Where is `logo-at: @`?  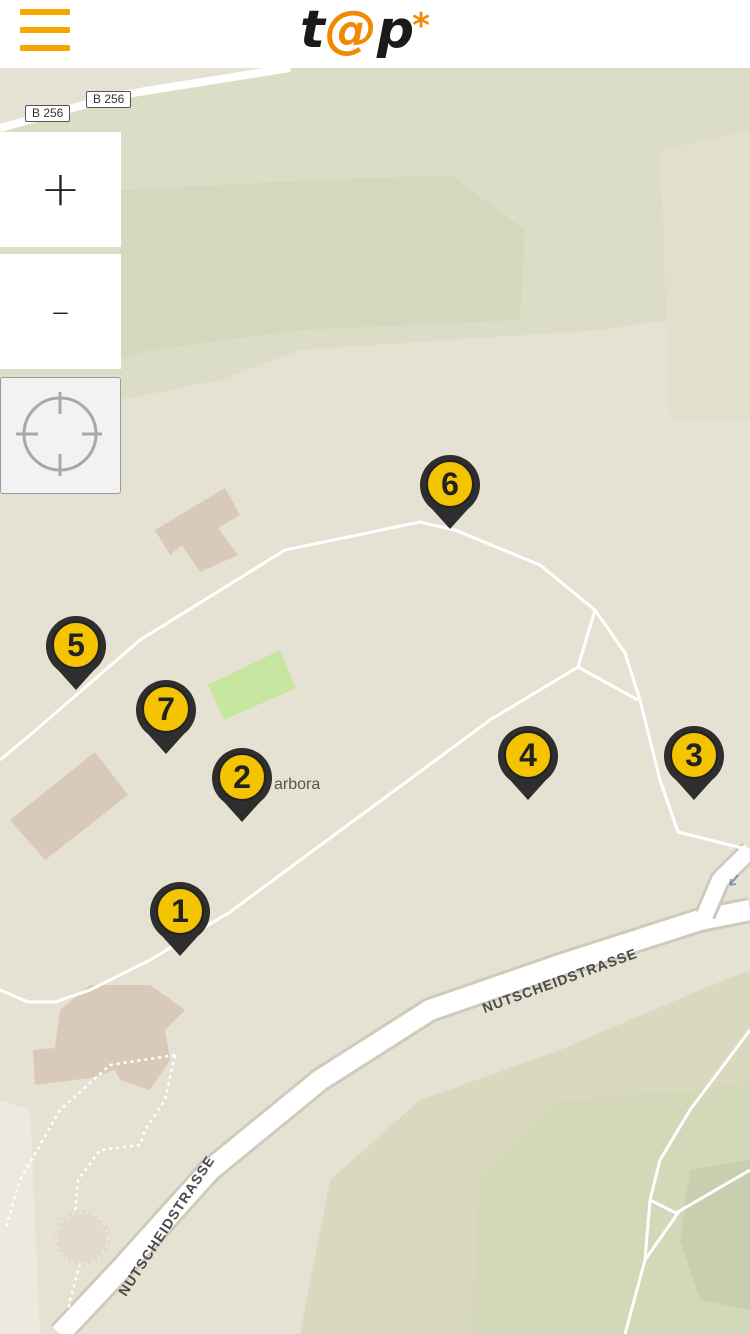
logo-at: @ is located at coordinates (350, 30).